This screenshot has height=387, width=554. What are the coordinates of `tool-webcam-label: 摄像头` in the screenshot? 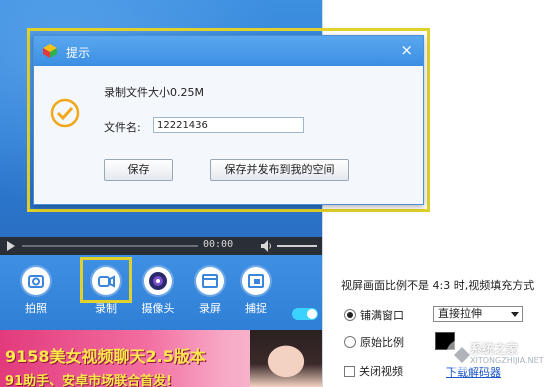 It's located at (158, 308).